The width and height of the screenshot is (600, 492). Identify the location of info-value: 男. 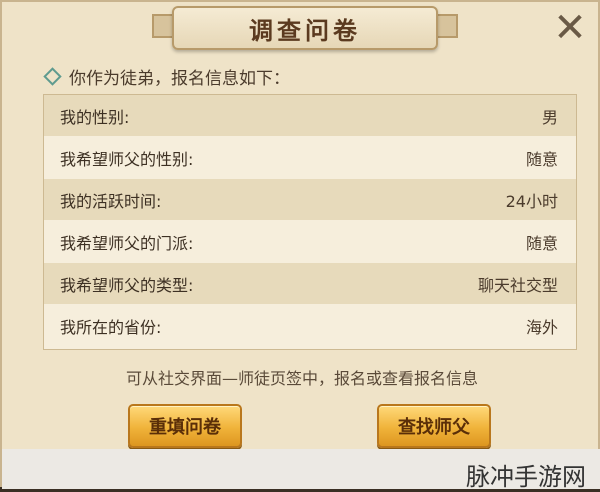
(549, 117).